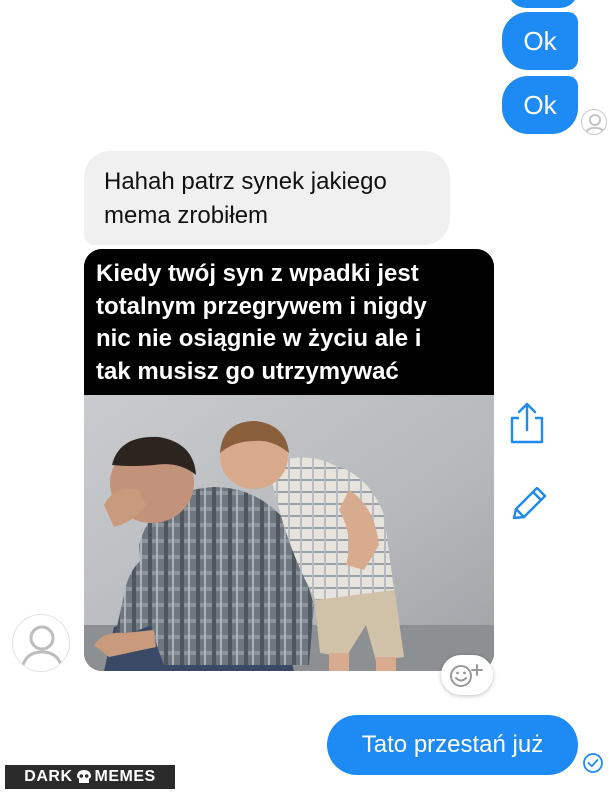 This screenshot has width=610, height=795. What do you see at coordinates (186, 215) in the screenshot?
I see `message-text-line: mema zrobiłem` at bounding box center [186, 215].